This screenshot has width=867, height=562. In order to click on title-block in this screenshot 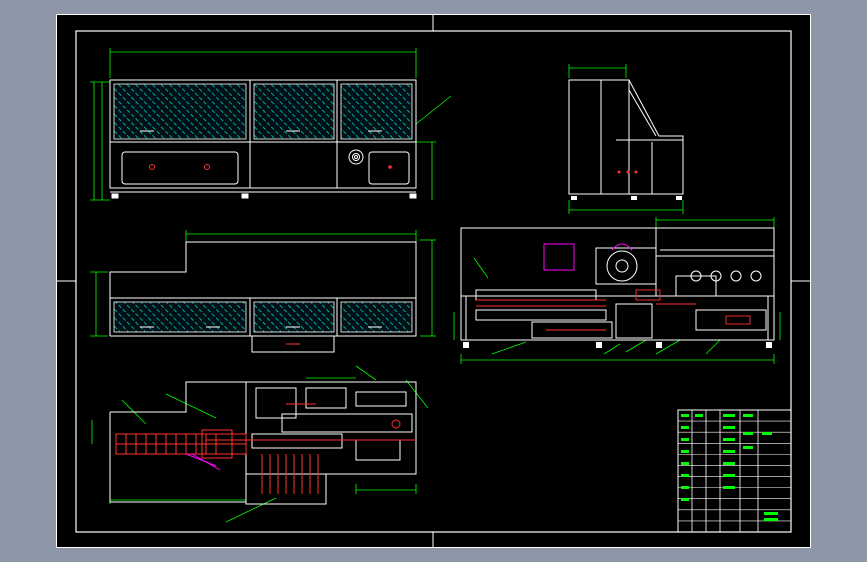, I will do `click(734, 471)`.